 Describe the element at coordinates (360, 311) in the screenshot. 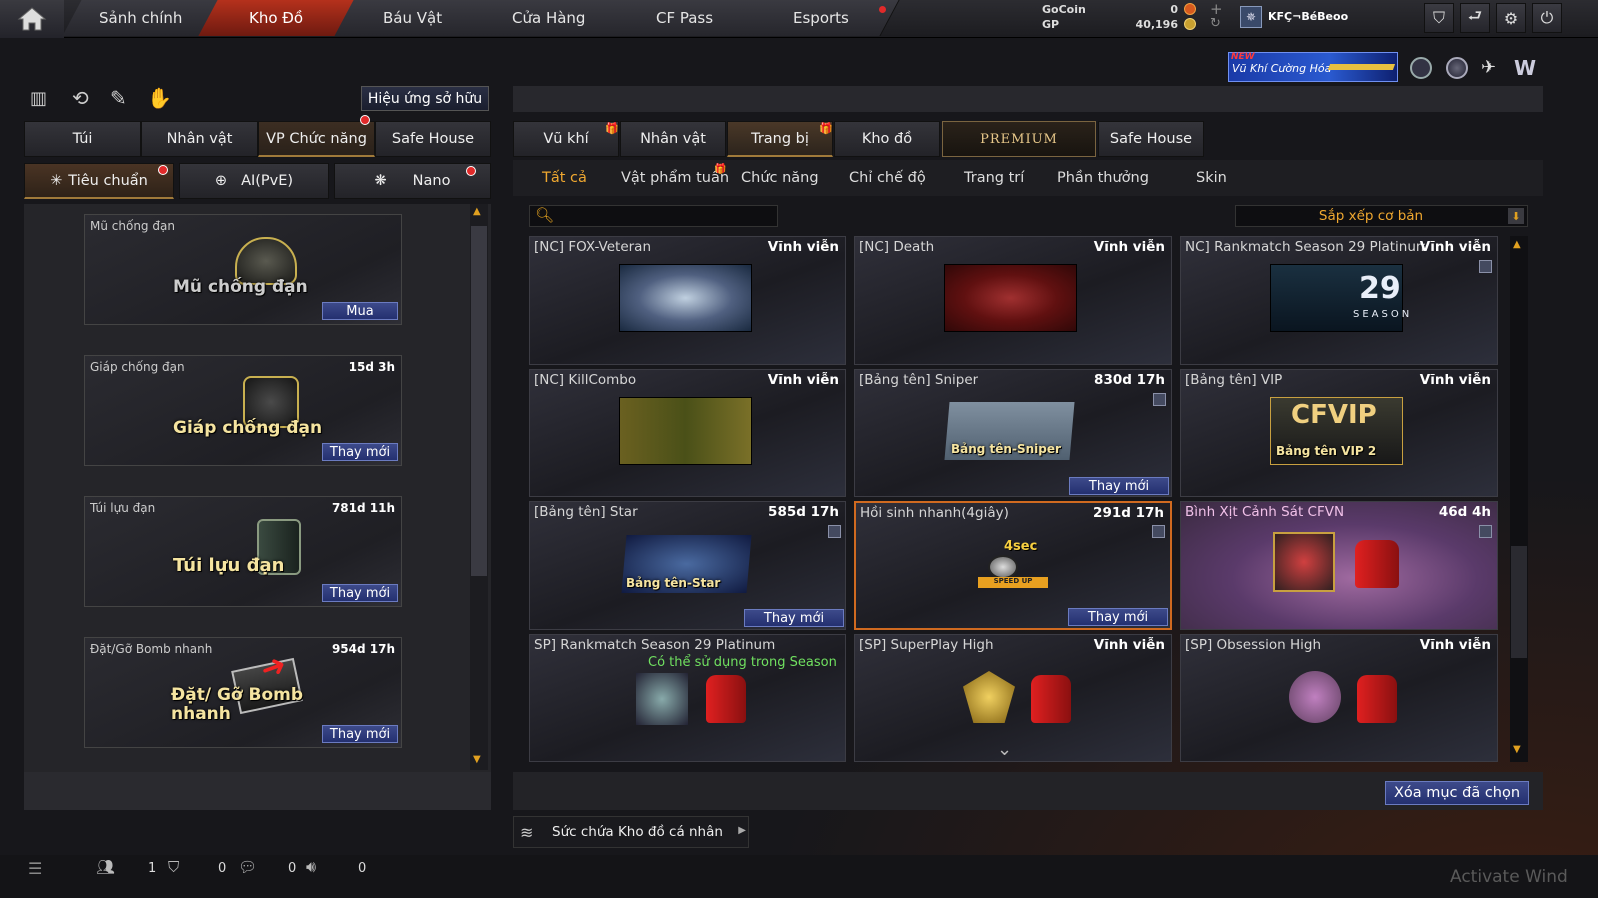

I see `buy-button: Mua` at that location.